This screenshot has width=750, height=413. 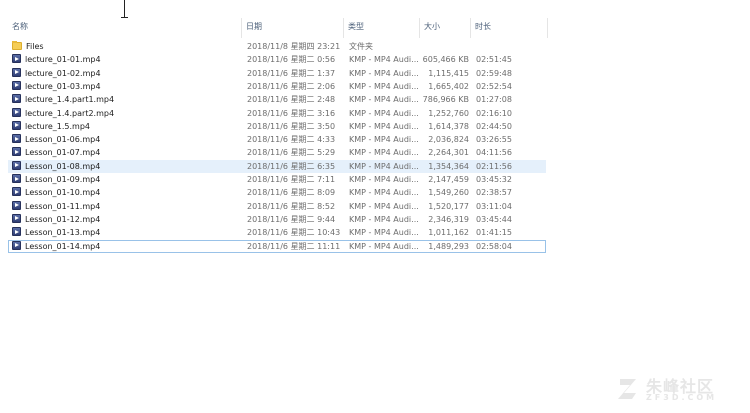 What do you see at coordinates (494, 206) in the screenshot?
I see `file-duration: 03:11:04` at bounding box center [494, 206].